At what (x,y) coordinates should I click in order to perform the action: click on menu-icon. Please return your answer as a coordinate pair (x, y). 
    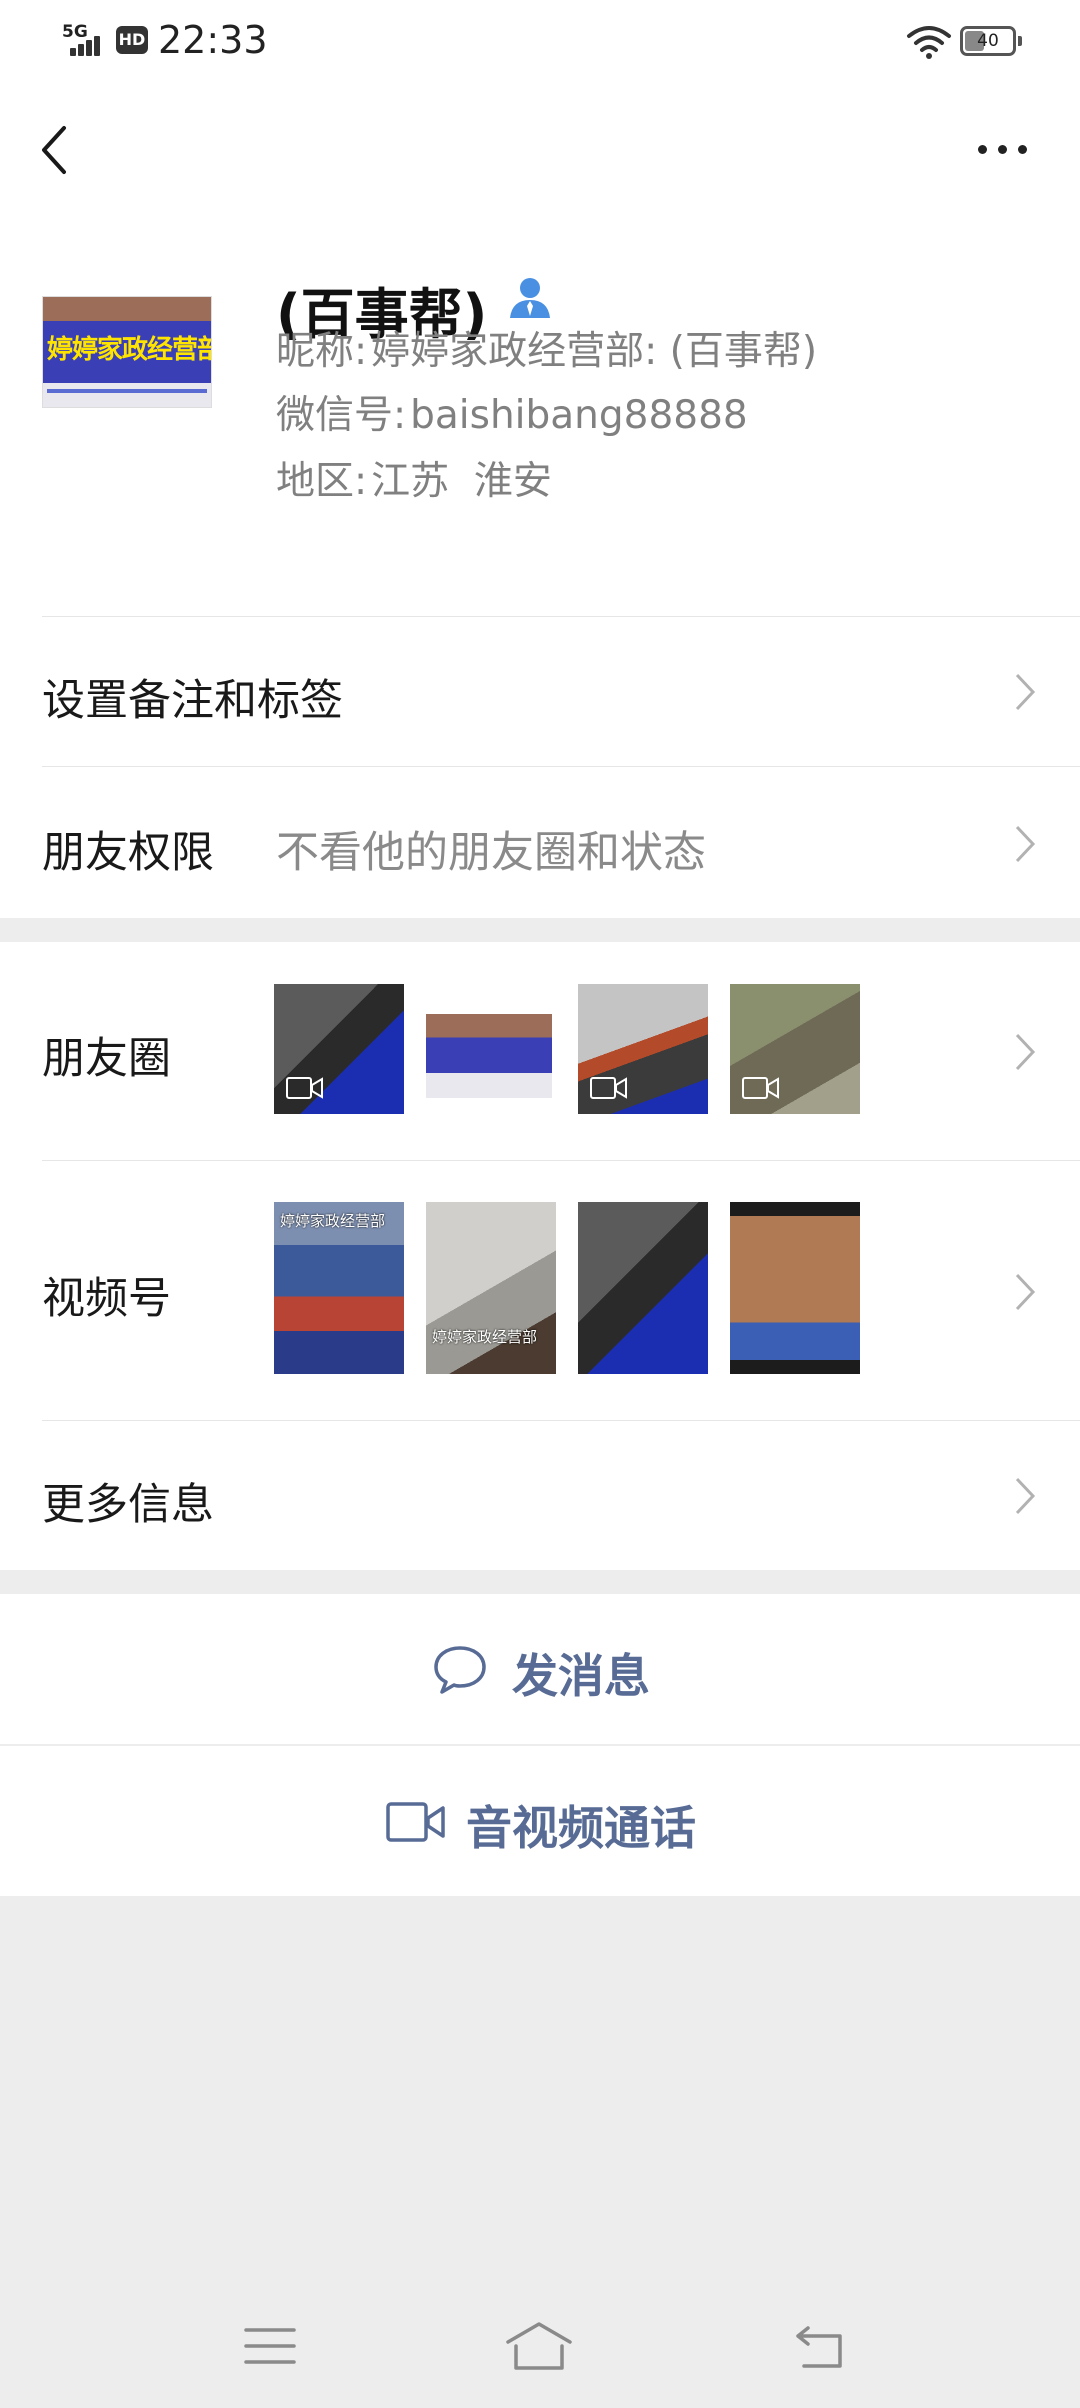
    Looking at the image, I should click on (270, 2346).